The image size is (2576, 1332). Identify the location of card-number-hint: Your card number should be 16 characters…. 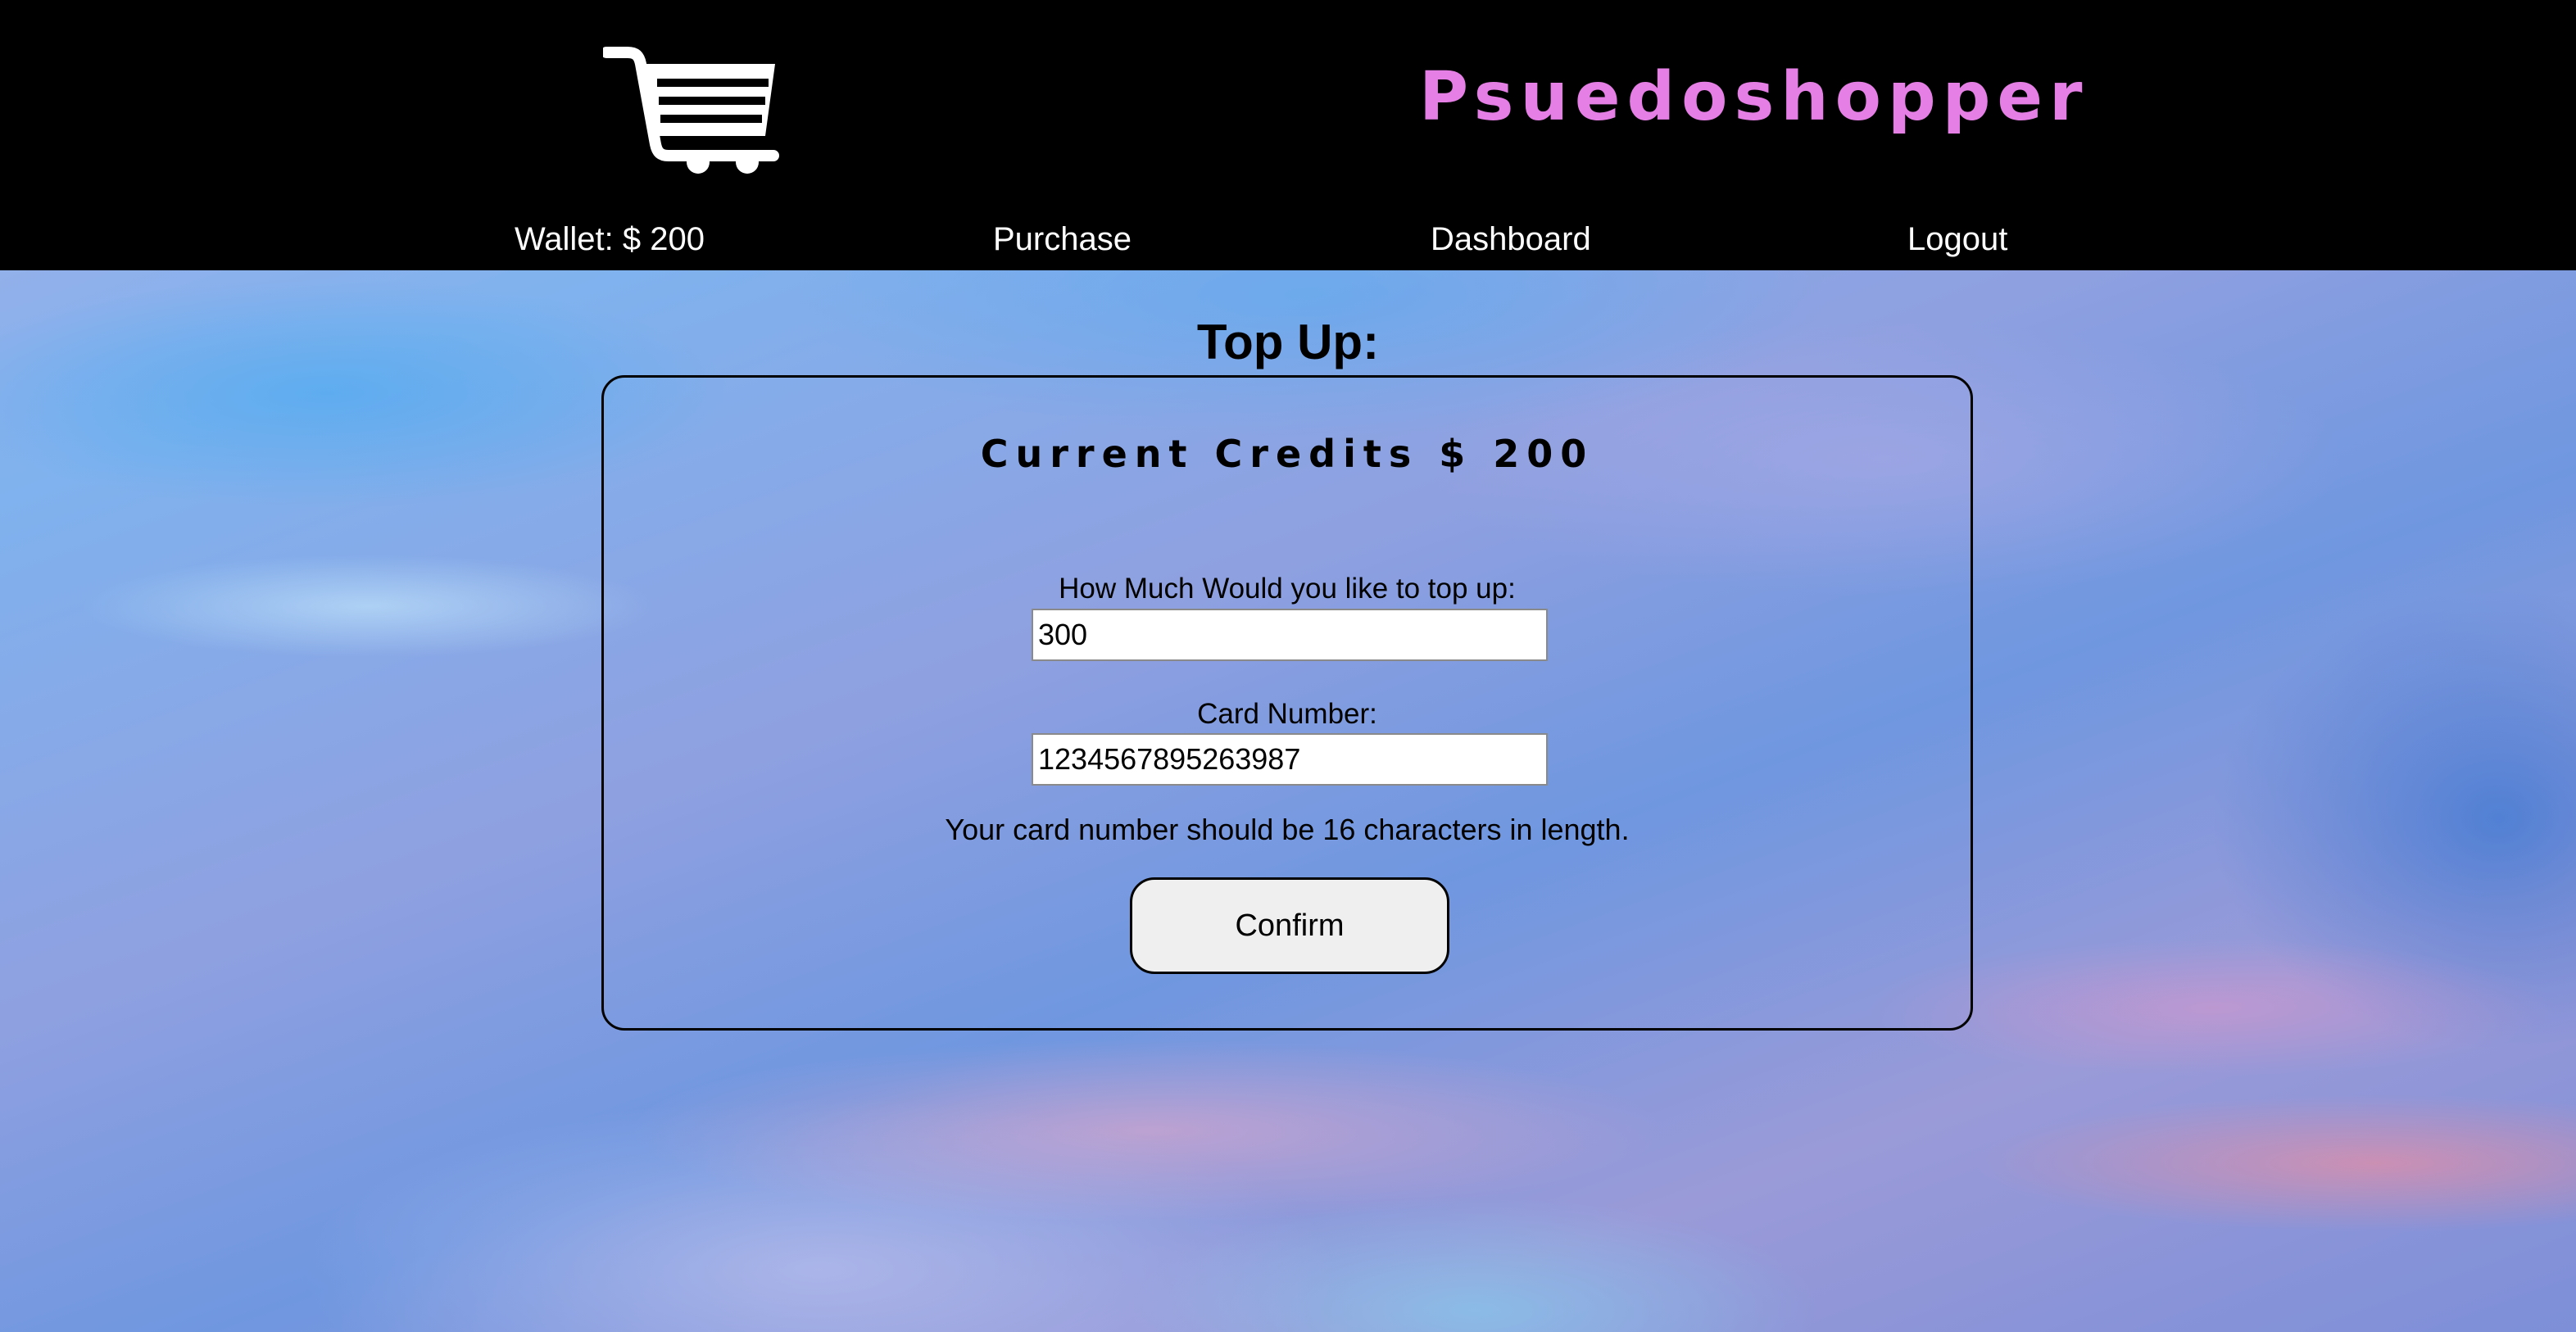
(1287, 829).